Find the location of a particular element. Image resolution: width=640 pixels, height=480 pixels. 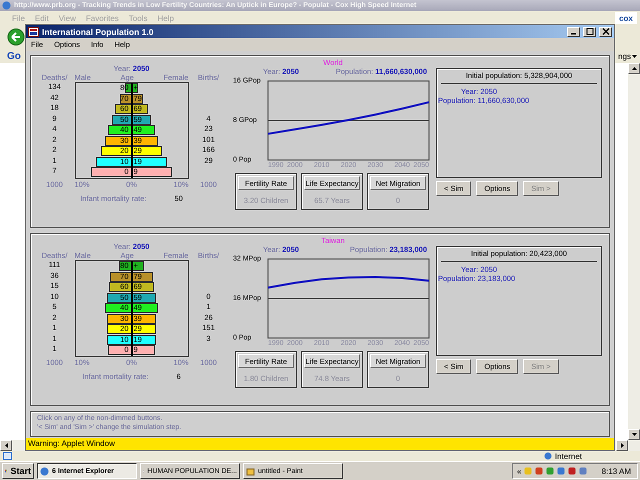

maximize-icon is located at coordinates (590, 31).